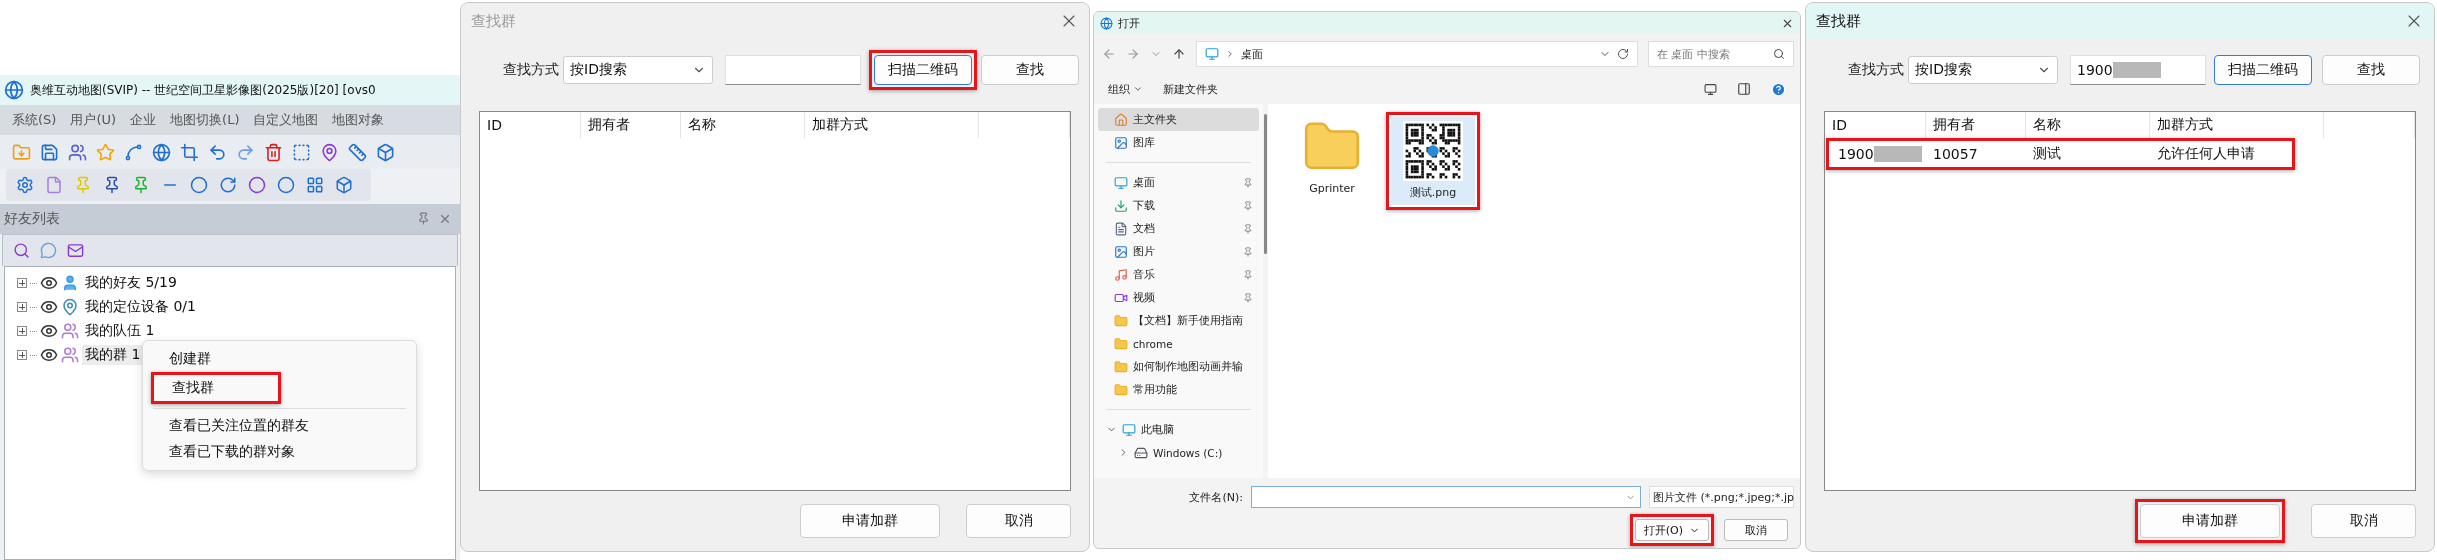  Describe the element at coordinates (1446, 497) in the screenshot. I see `filename-field` at that location.